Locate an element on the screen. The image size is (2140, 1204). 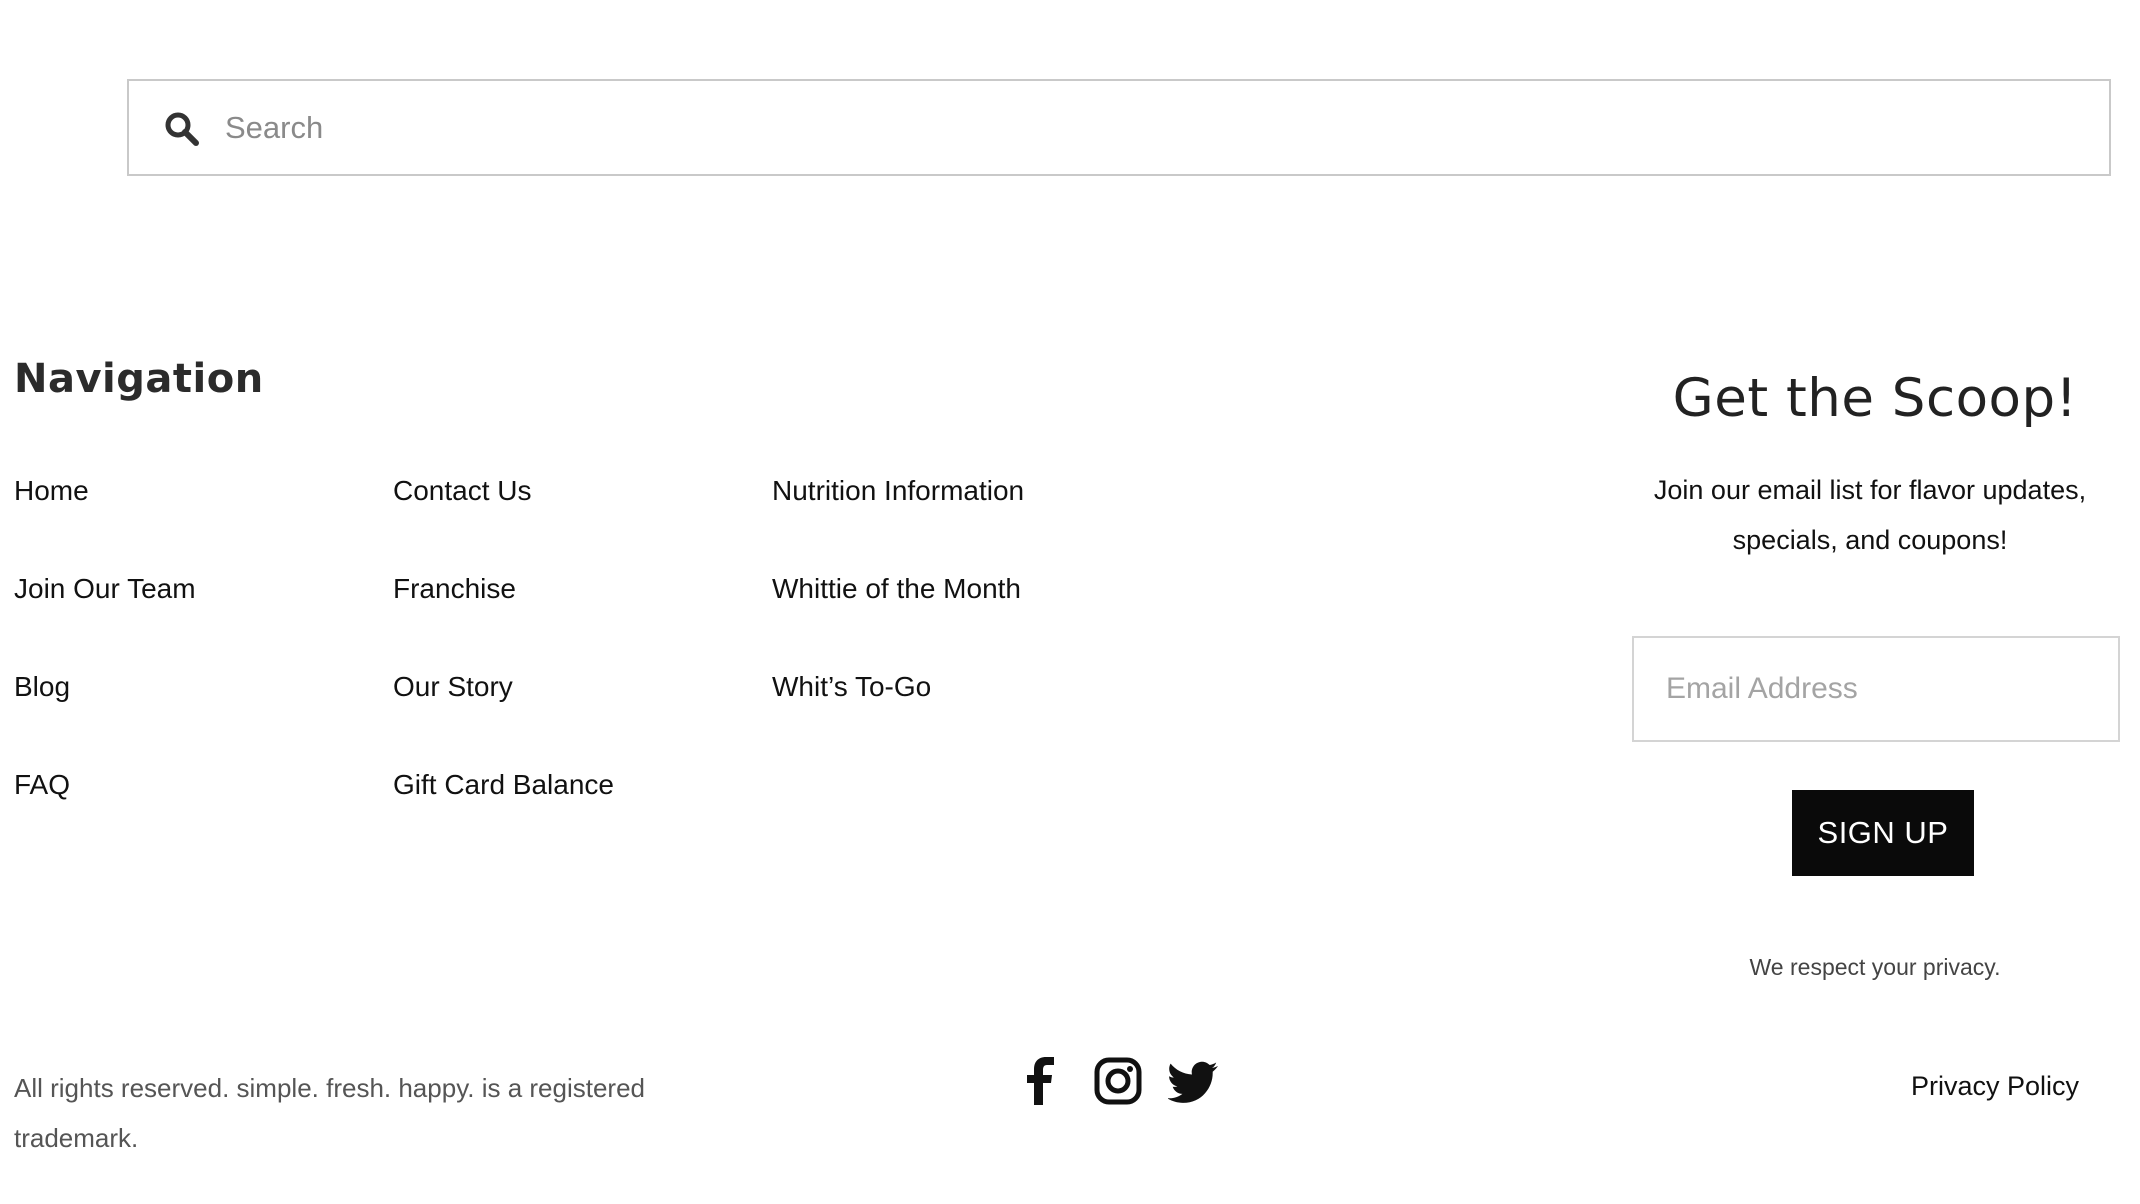
email-field is located at coordinates (1876, 689).